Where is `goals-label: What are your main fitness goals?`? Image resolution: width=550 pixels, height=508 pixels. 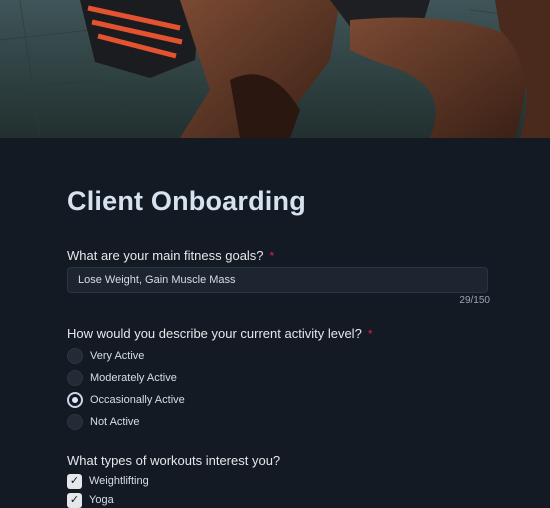 goals-label: What are your main fitness goals? is located at coordinates (165, 255).